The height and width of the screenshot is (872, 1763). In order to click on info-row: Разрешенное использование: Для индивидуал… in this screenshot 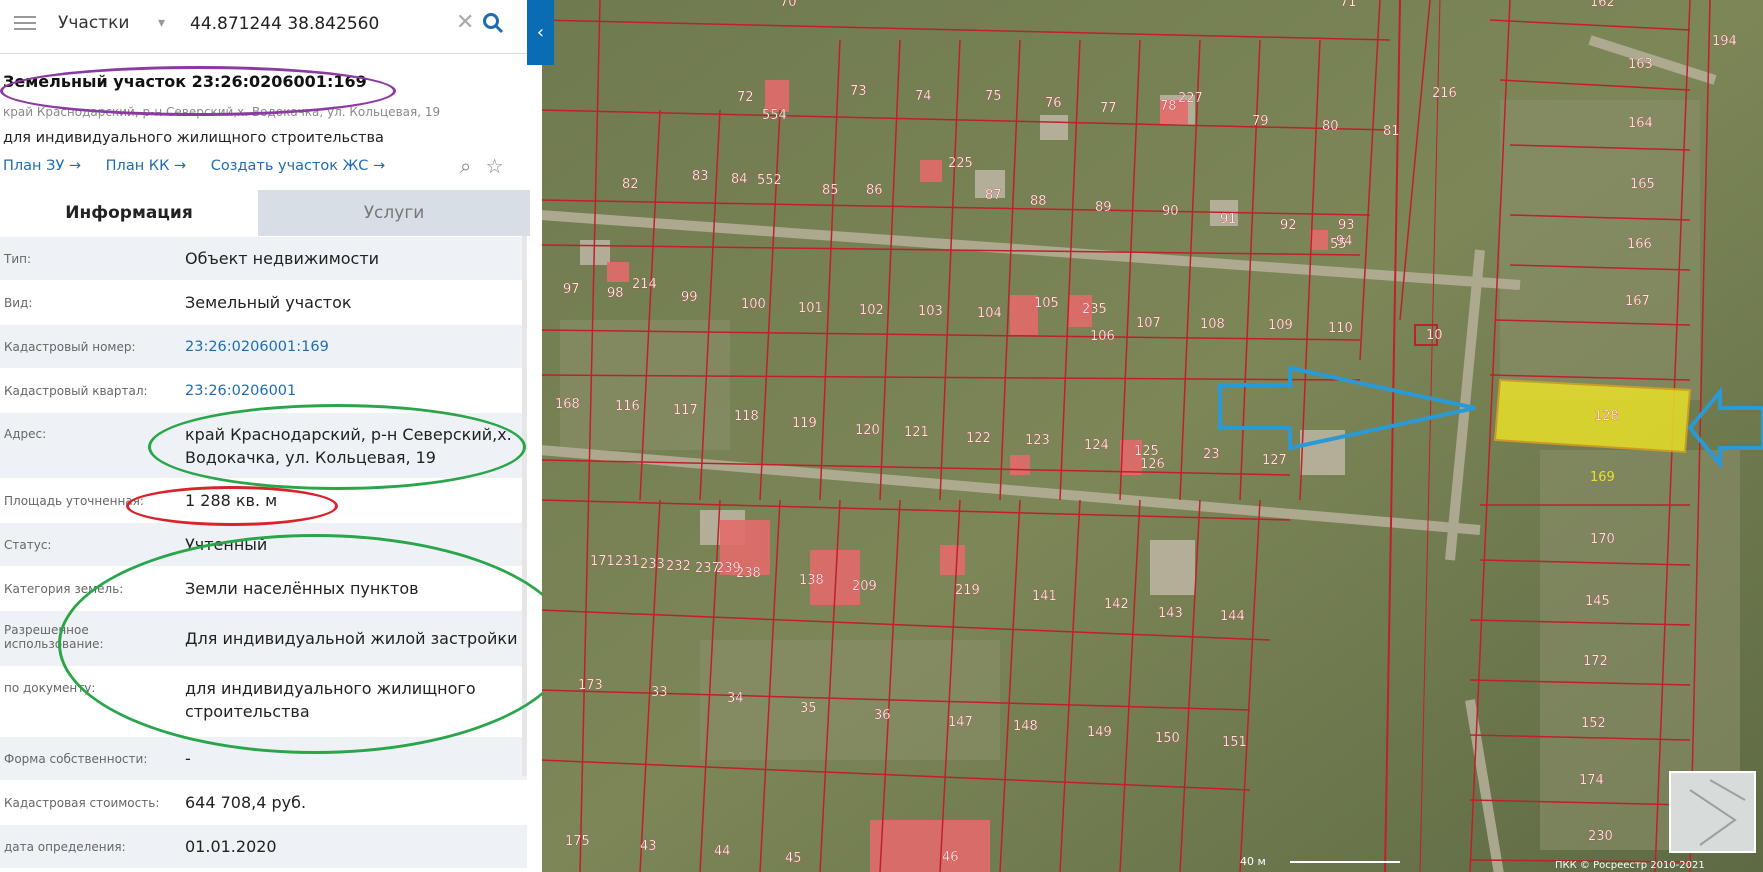, I will do `click(263, 638)`.